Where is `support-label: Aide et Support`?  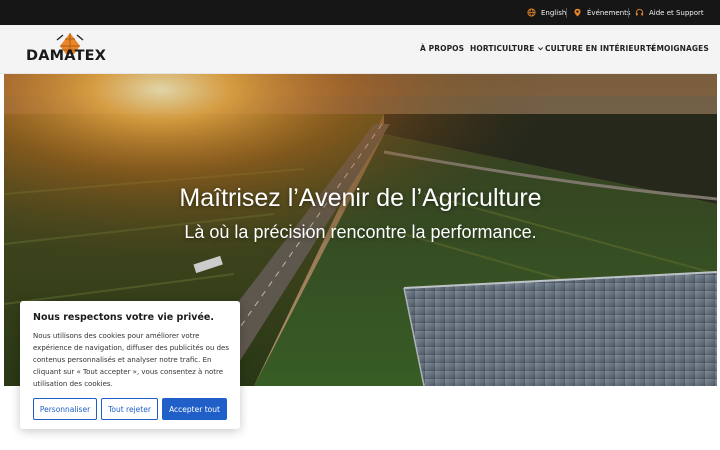
support-label: Aide et Support is located at coordinates (676, 12).